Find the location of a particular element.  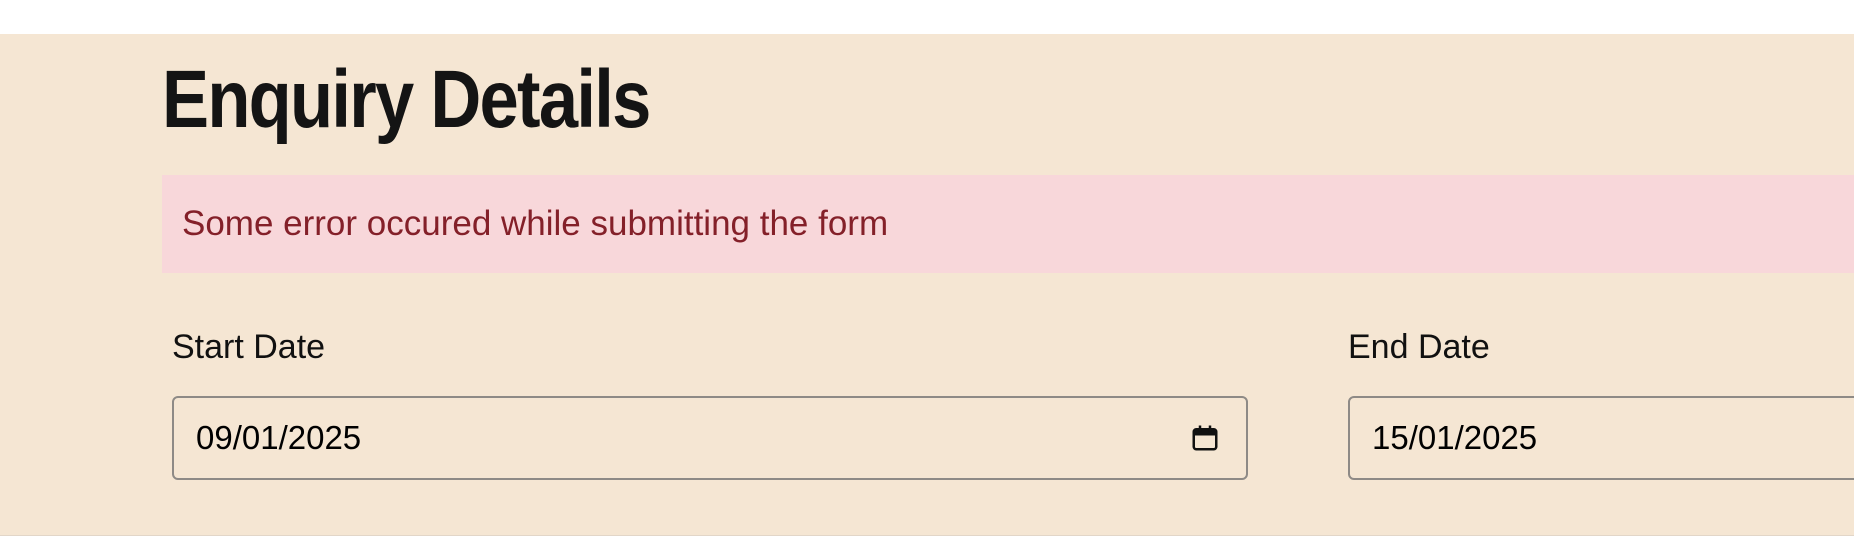

end-date-input: 15/01/2025 is located at coordinates (1601, 438).